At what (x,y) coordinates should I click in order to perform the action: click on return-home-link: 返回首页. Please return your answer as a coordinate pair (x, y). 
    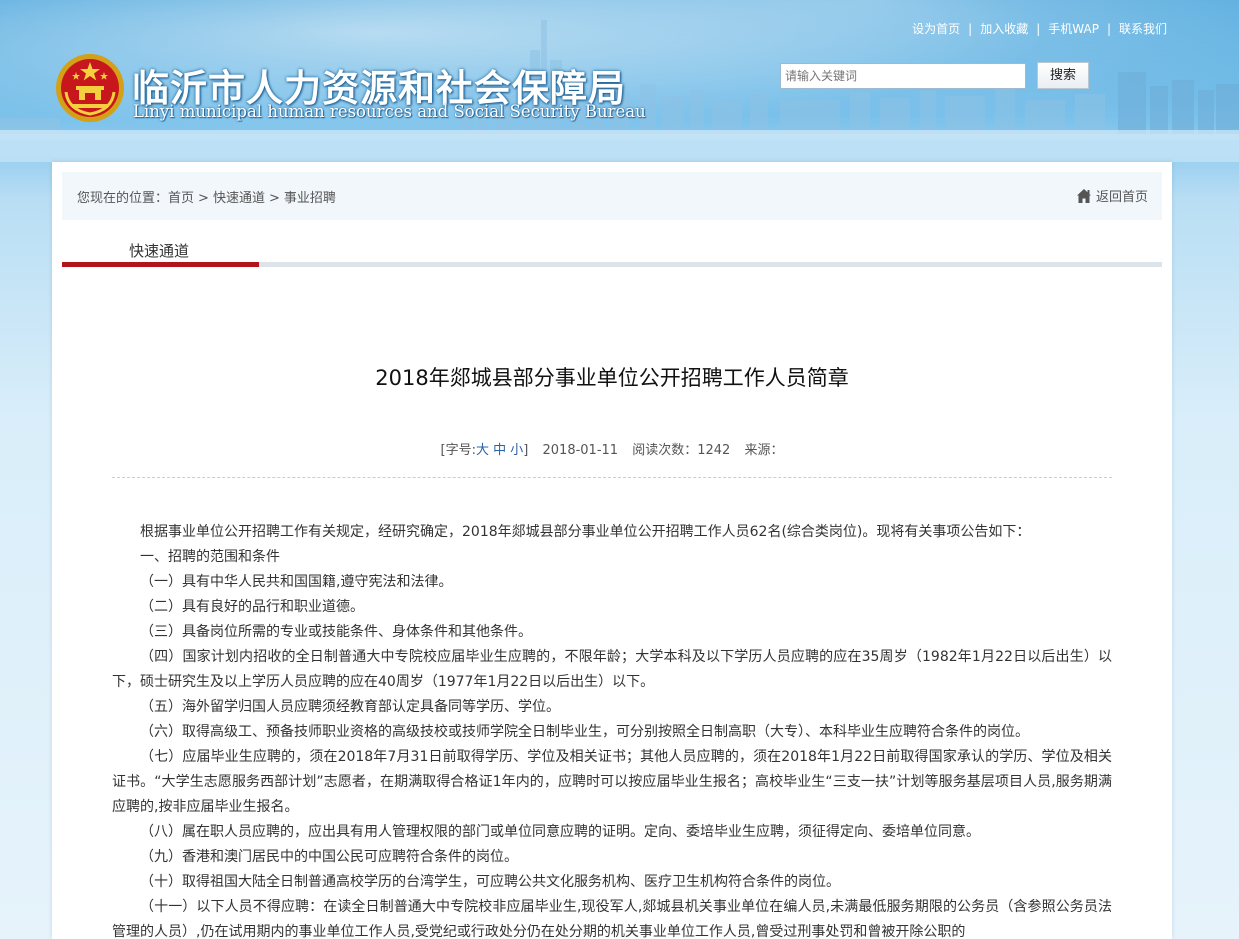
    Looking at the image, I should click on (1112, 195).